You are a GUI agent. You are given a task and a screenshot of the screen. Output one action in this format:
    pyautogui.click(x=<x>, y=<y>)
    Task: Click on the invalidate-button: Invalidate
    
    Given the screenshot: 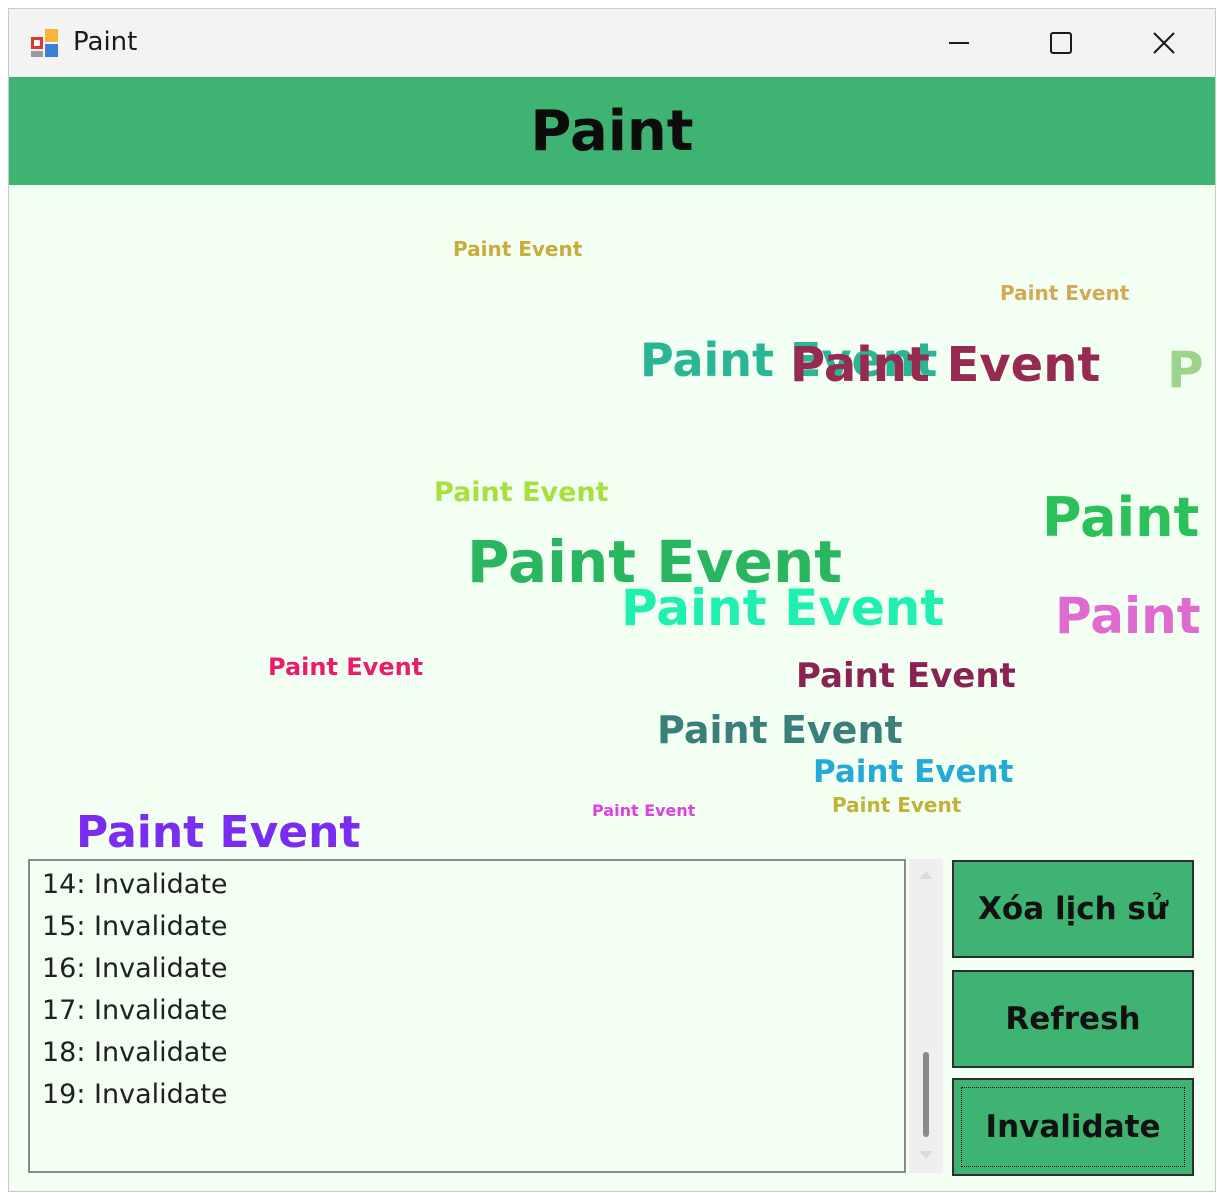 What is the action you would take?
    pyautogui.click(x=1073, y=1127)
    